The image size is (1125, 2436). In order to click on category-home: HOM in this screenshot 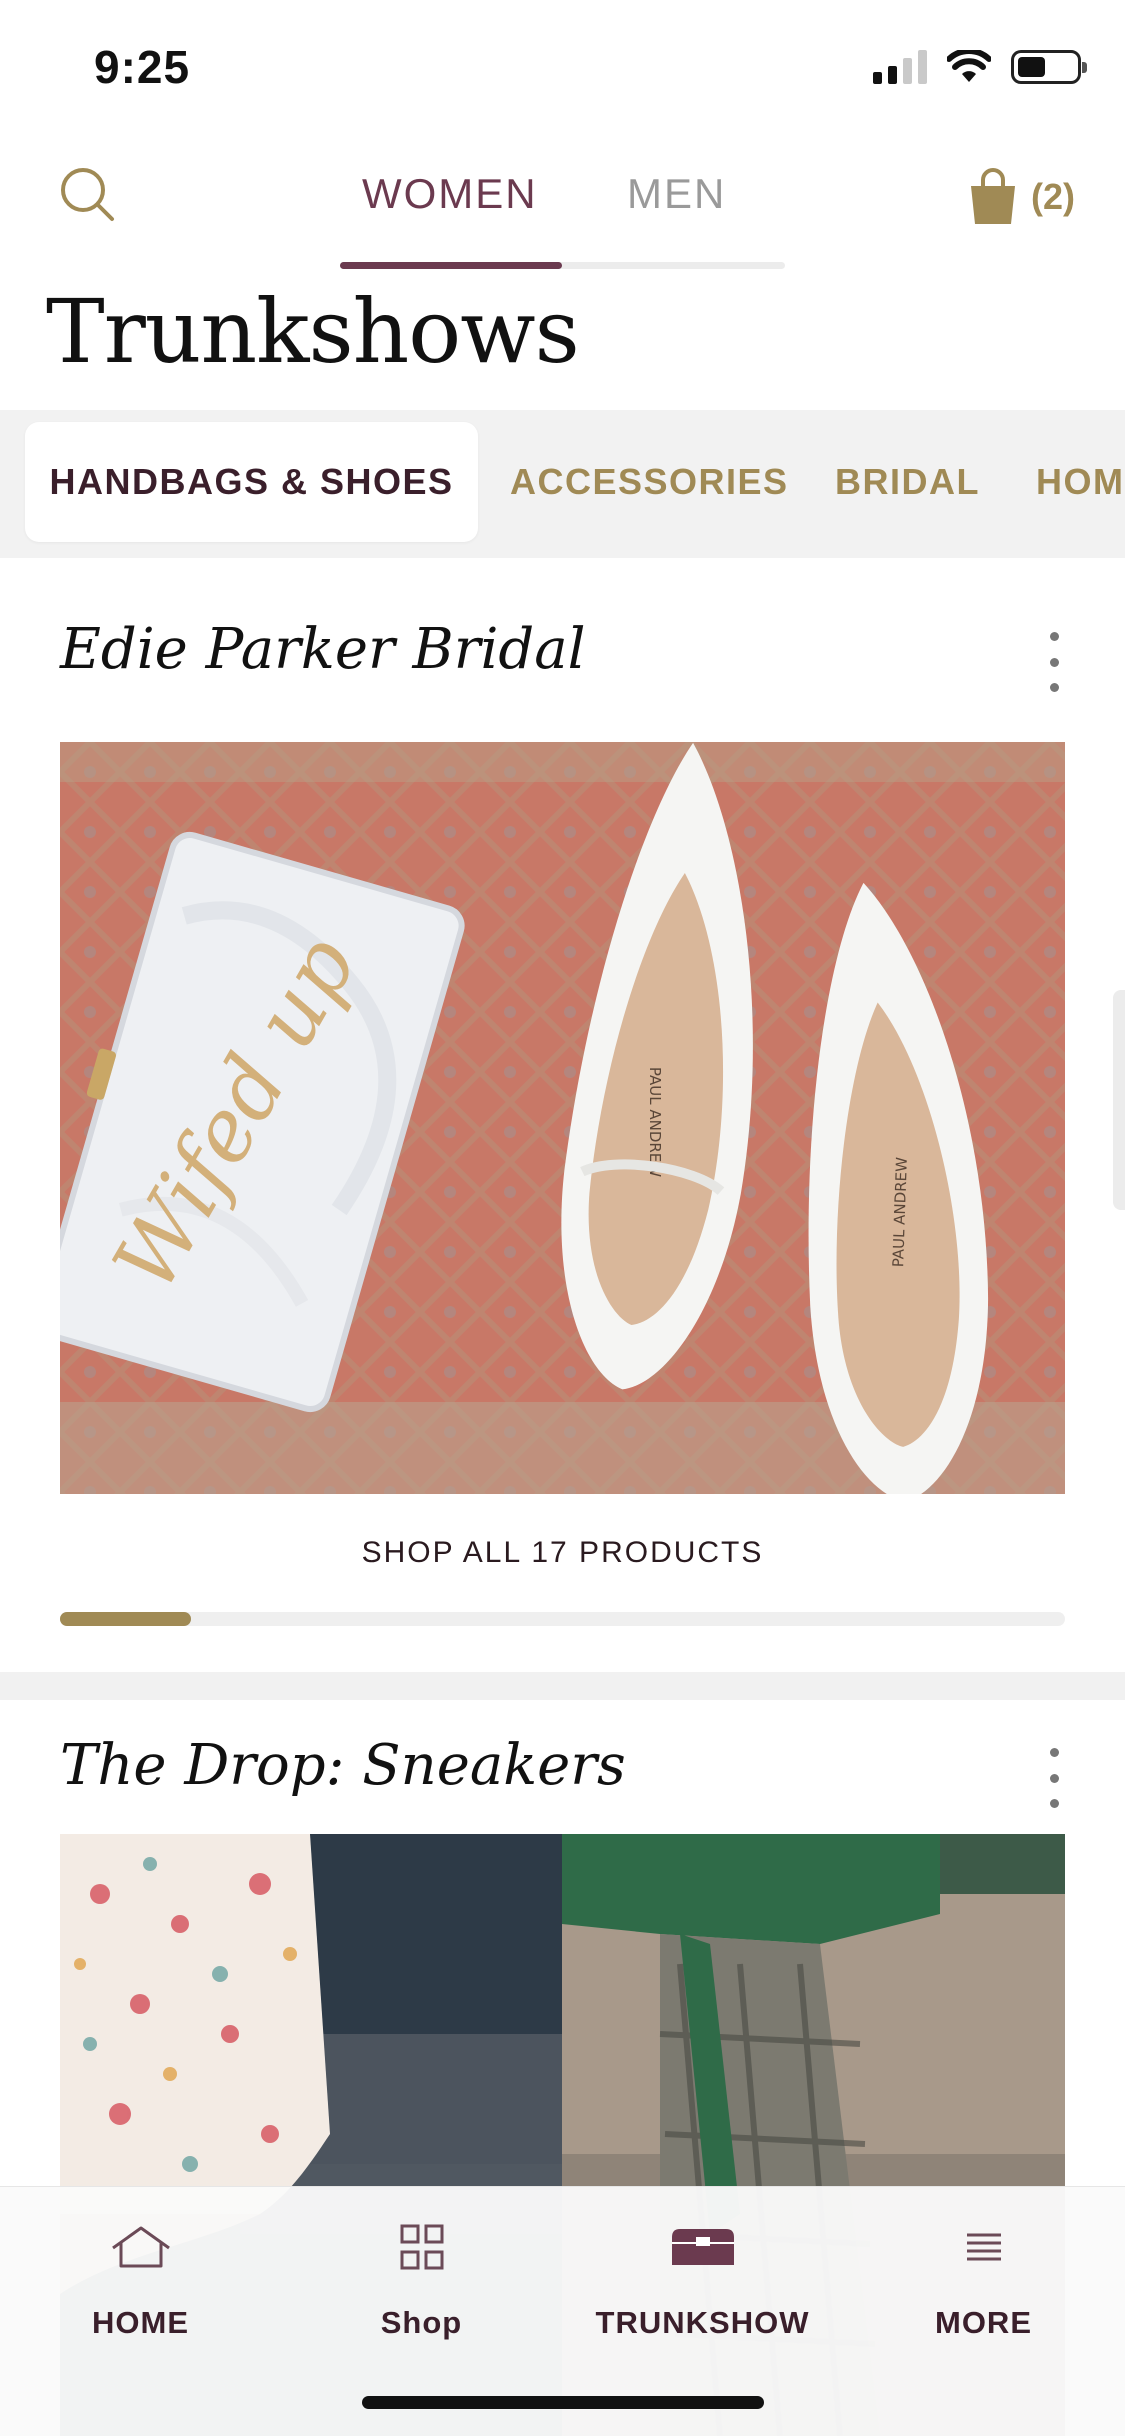, I will do `click(1080, 482)`.